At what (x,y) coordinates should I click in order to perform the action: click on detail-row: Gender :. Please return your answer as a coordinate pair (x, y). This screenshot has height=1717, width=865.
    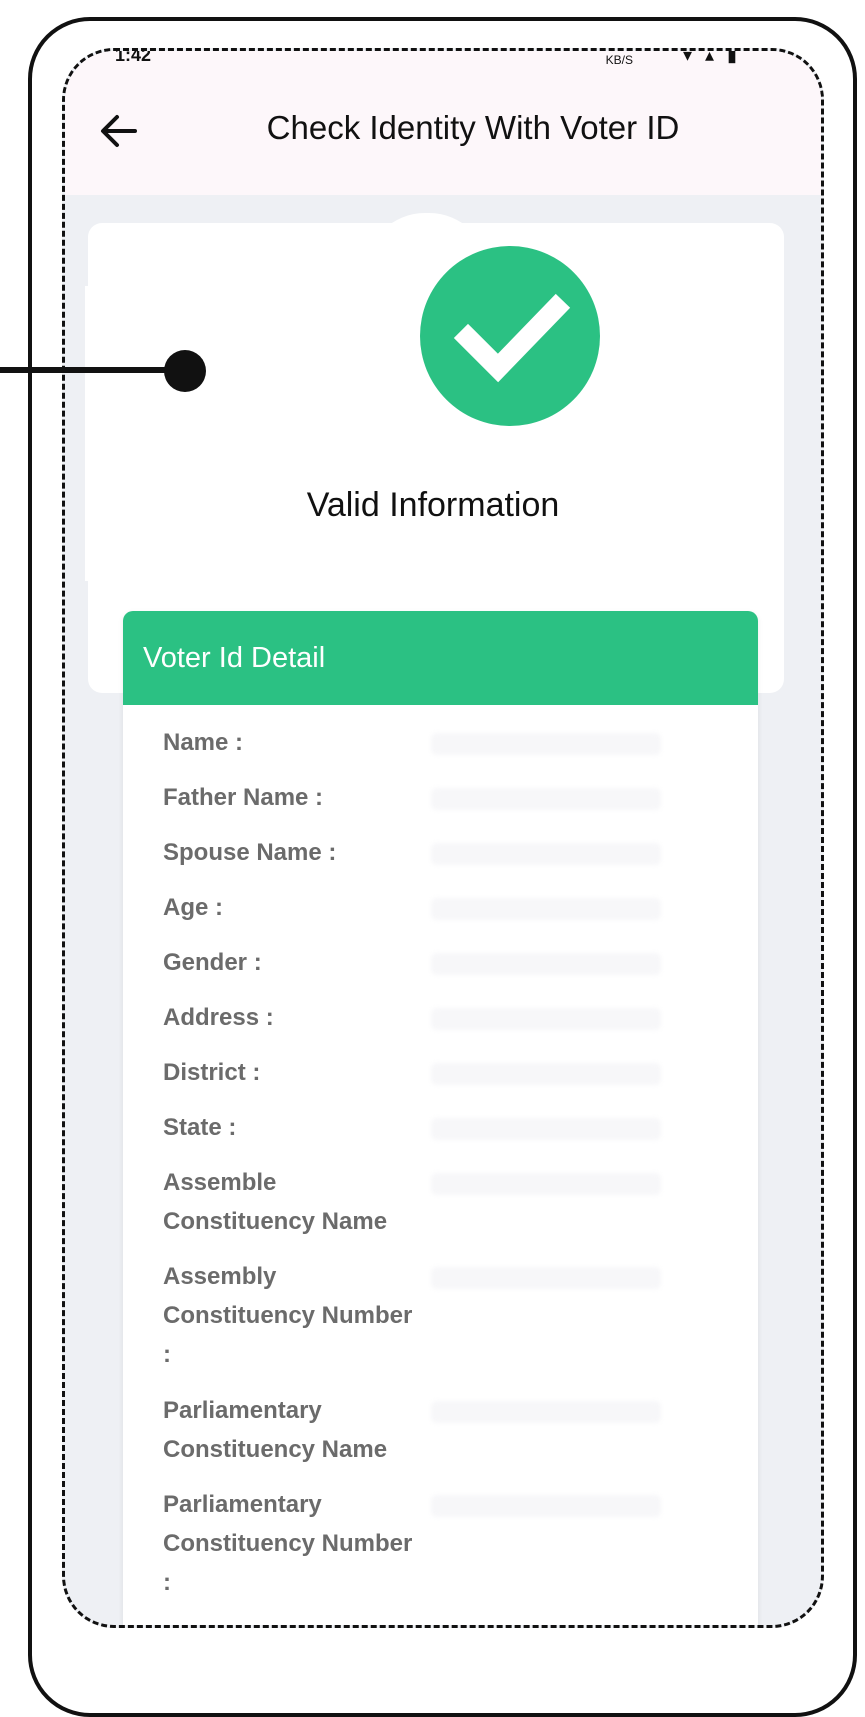
    Looking at the image, I should click on (460, 970).